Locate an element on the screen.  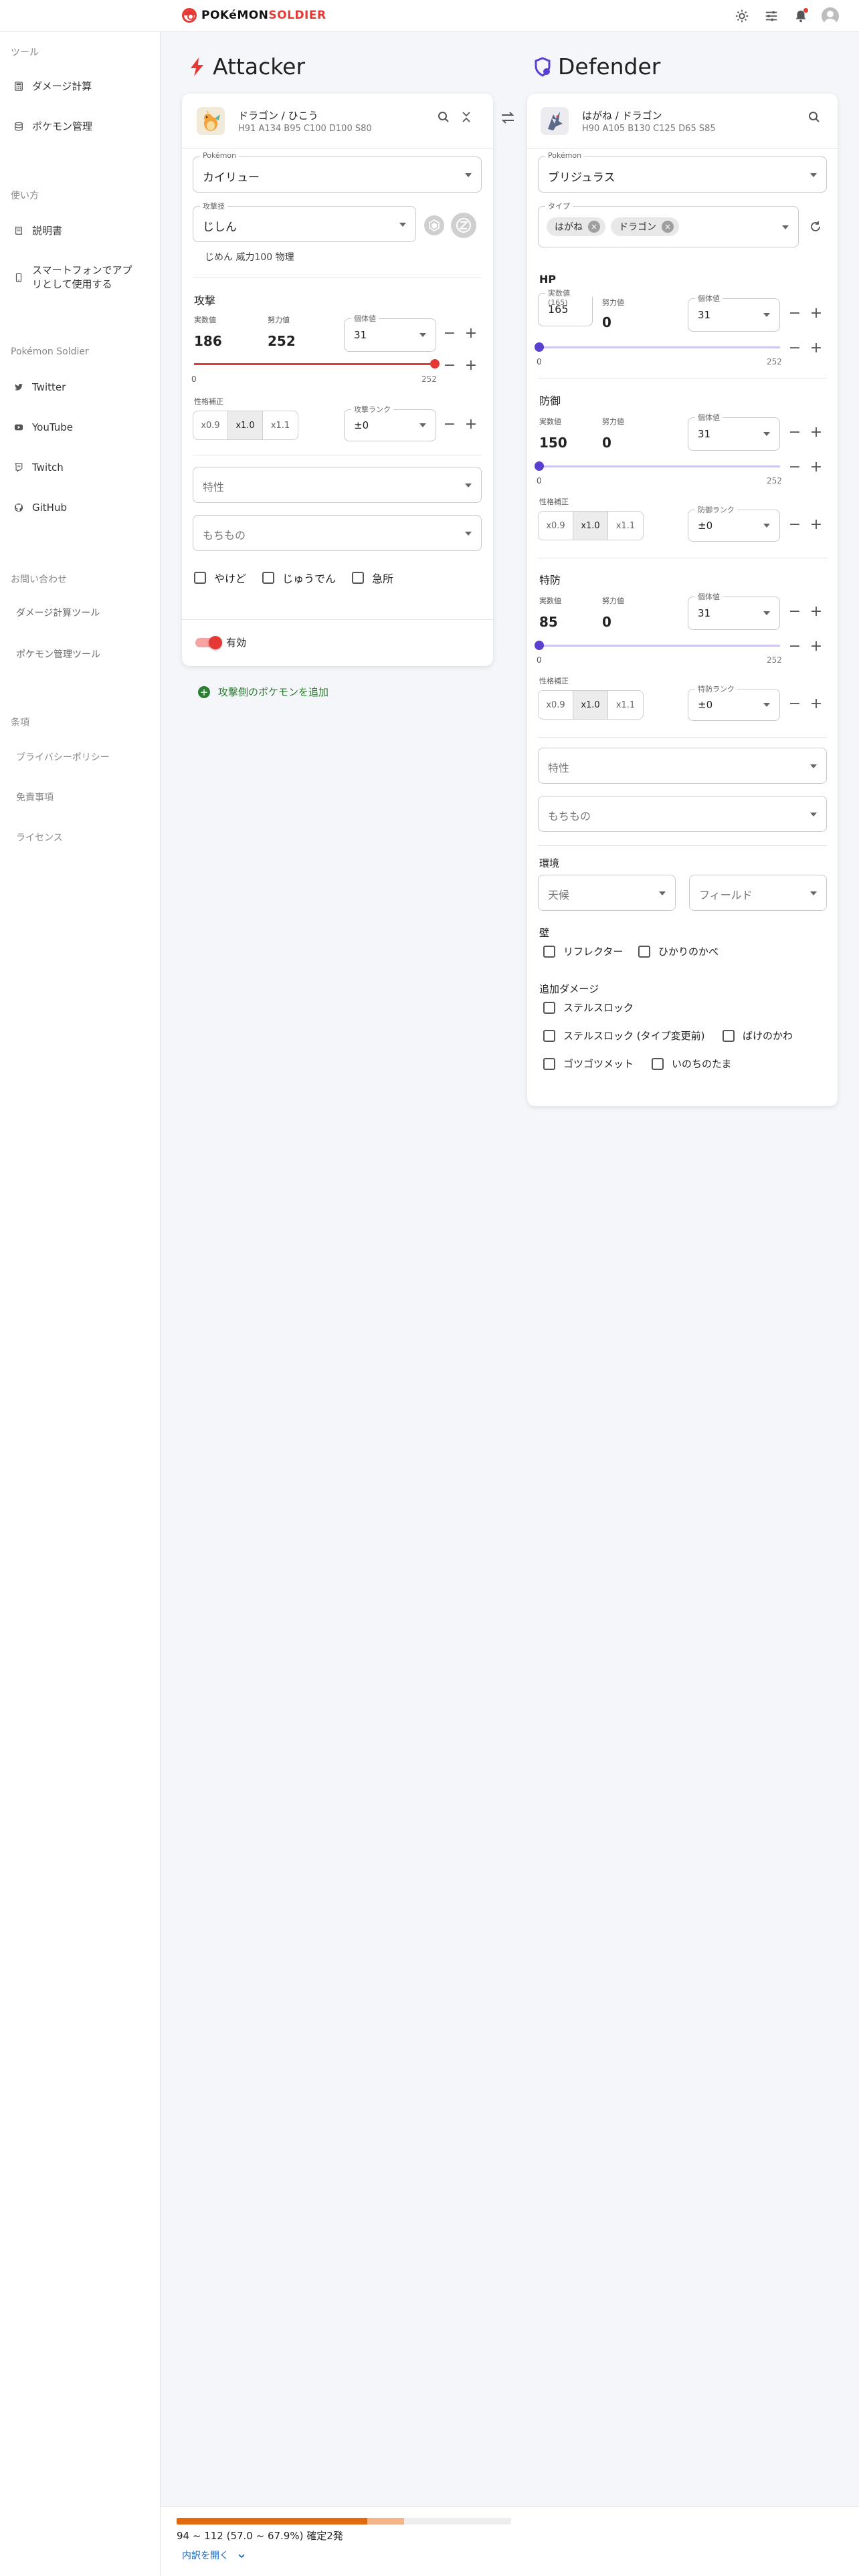
def-iv-select: 個体値 31 is located at coordinates (734, 431).